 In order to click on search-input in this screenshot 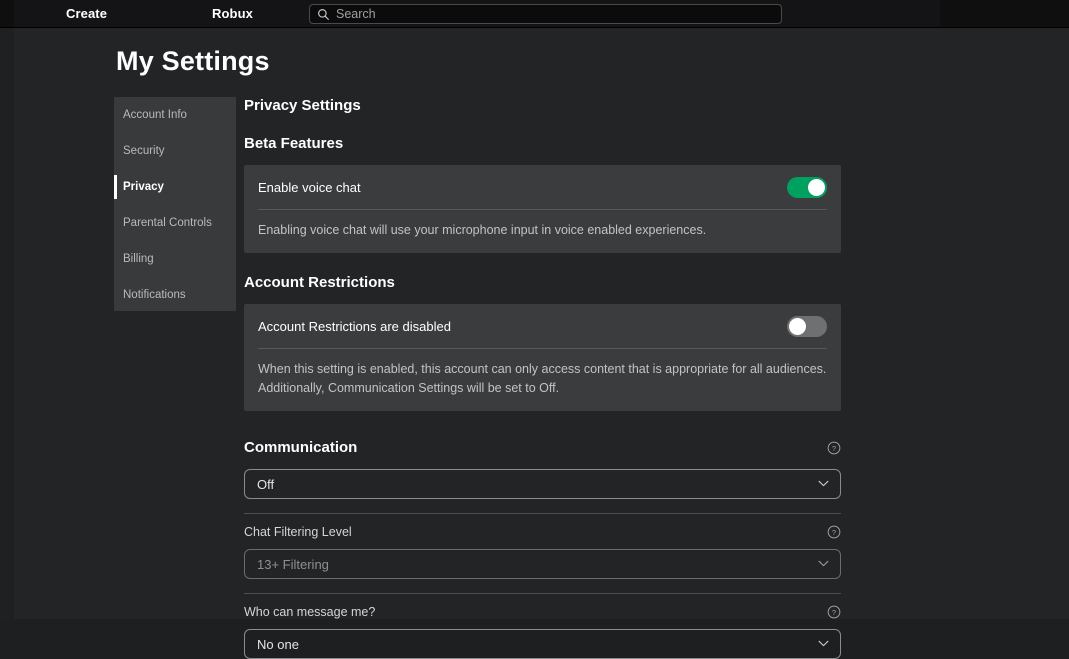, I will do `click(556, 14)`.